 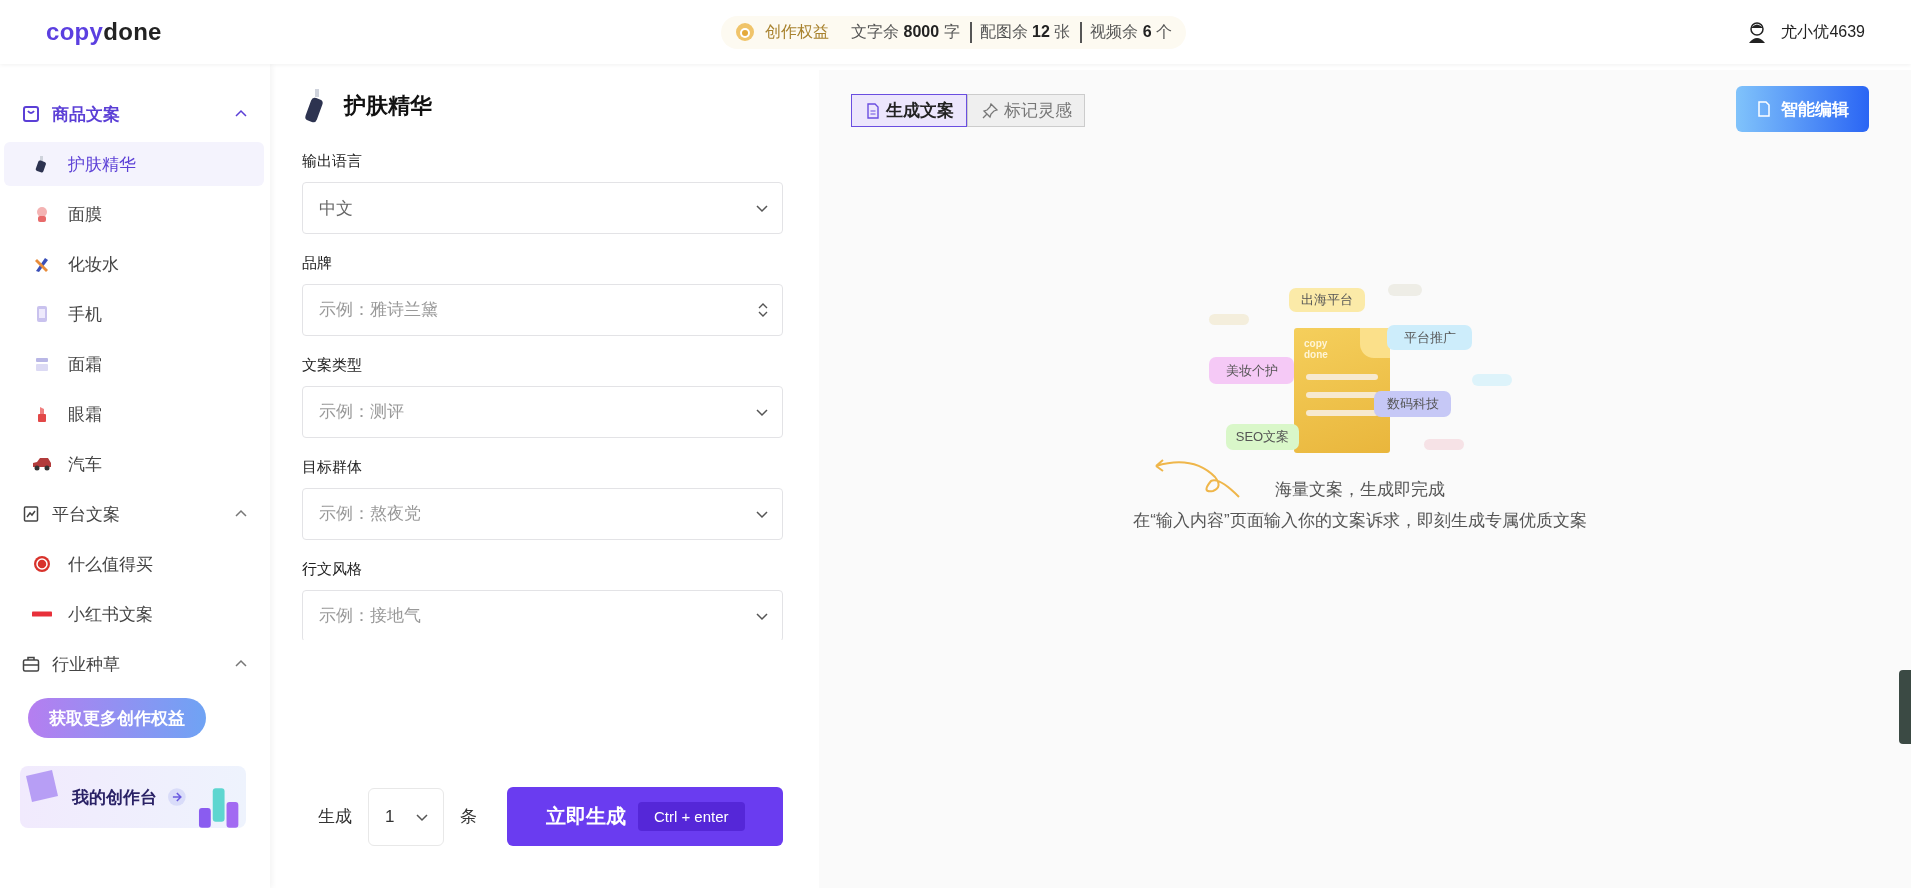 What do you see at coordinates (332, 467) in the screenshot?
I see `field-label: 目标群体` at bounding box center [332, 467].